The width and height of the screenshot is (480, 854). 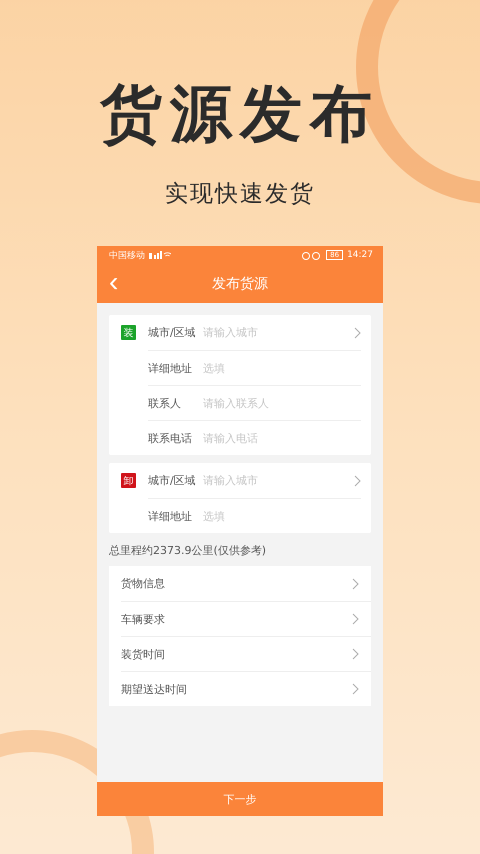 I want to click on field-label: 联系电话, so click(x=170, y=438).